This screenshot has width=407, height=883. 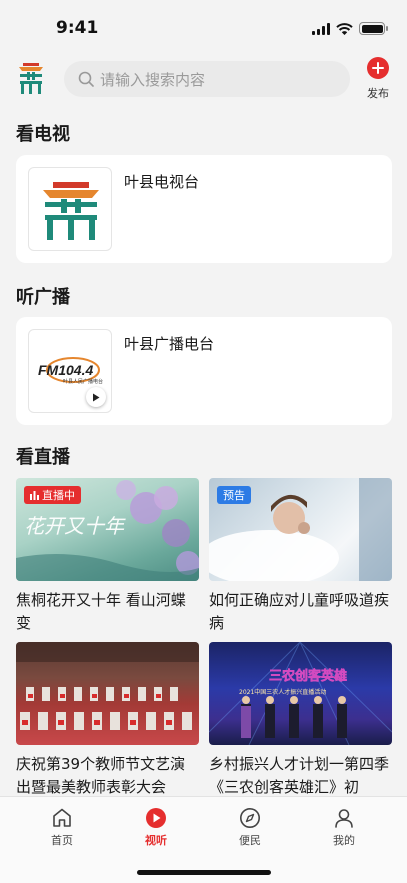 I want to click on home-indicator, so click(x=204, y=872).